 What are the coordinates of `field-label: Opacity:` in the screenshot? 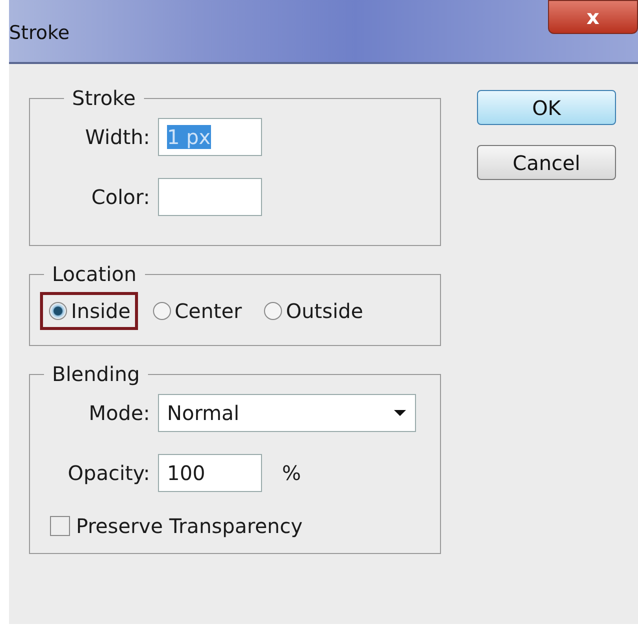 It's located at (108, 473).